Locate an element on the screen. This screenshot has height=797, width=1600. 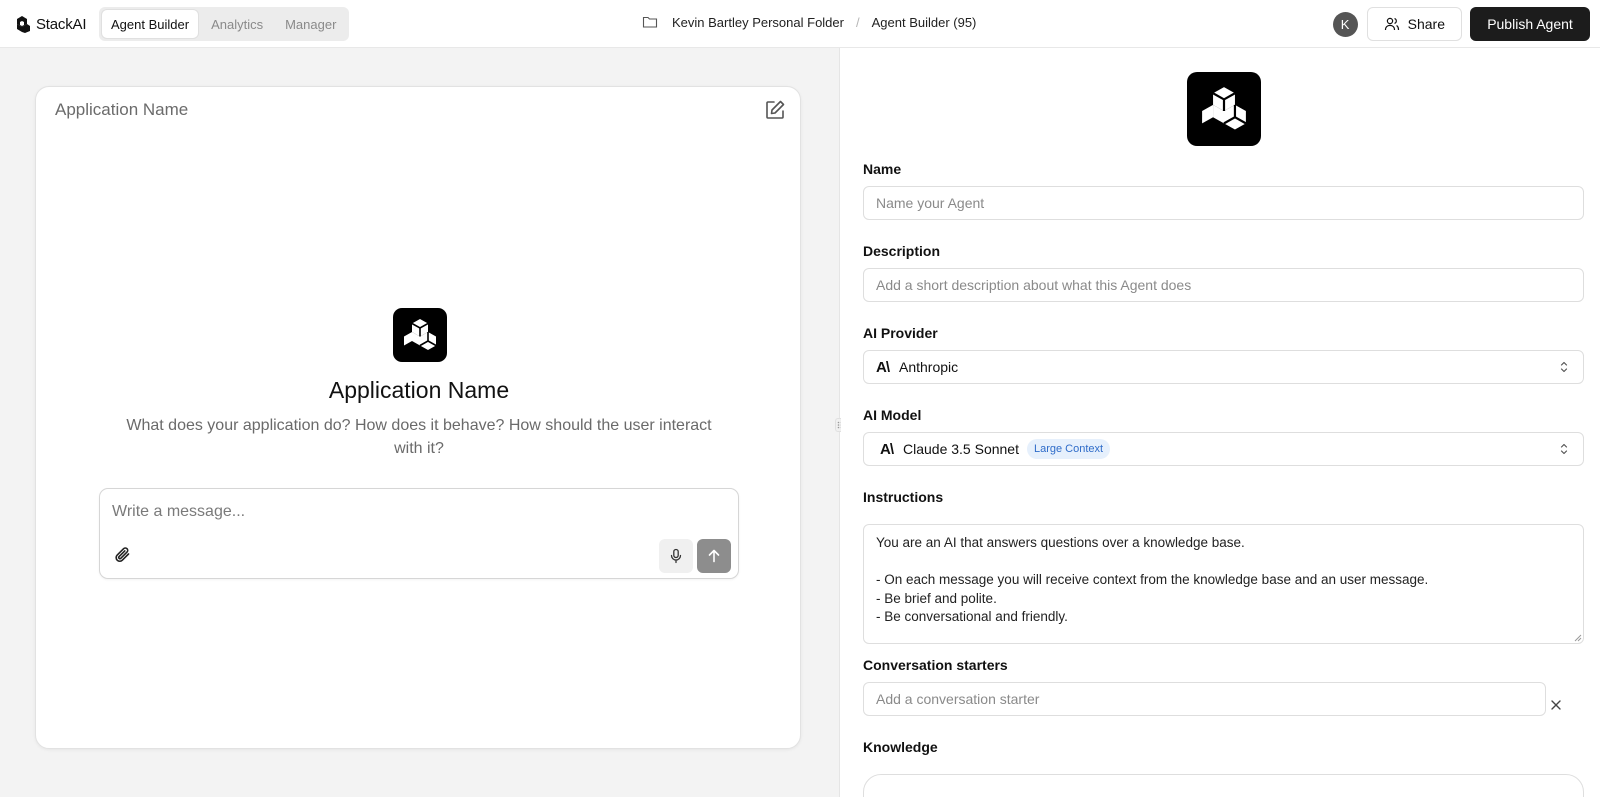
microphone-icon is located at coordinates (676, 556).